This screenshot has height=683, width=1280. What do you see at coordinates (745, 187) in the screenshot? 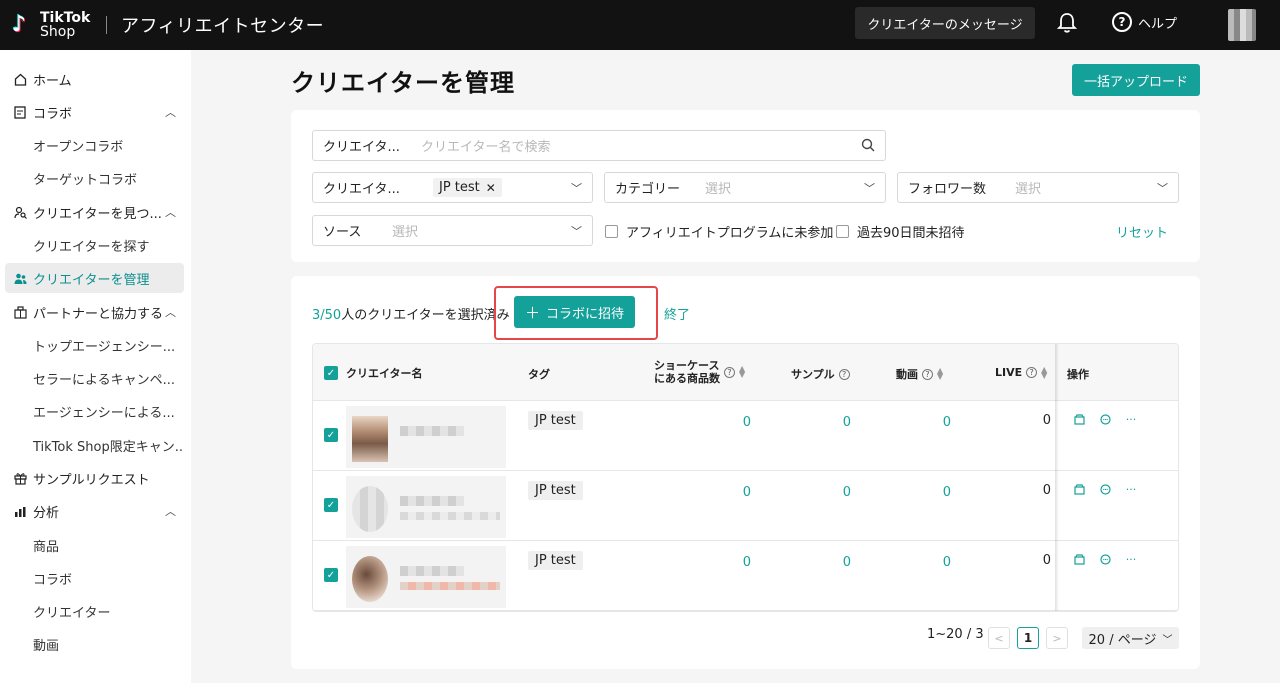
I see `category-select: カテゴリー 選択 ﹀` at bounding box center [745, 187].